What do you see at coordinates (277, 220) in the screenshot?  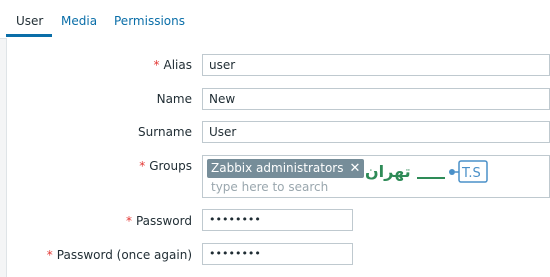 I see `password-input: ••••••••` at bounding box center [277, 220].